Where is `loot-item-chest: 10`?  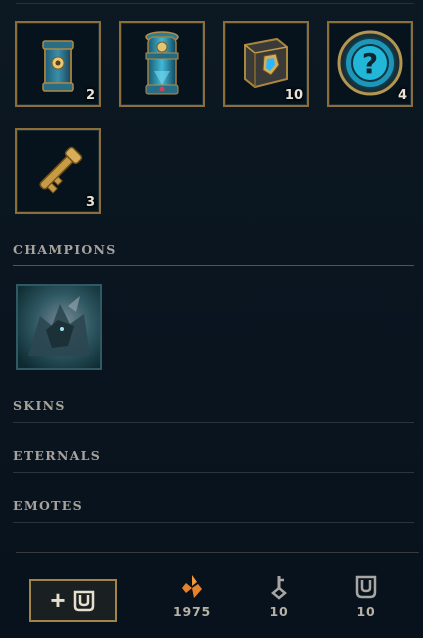 loot-item-chest: 10 is located at coordinates (266, 64).